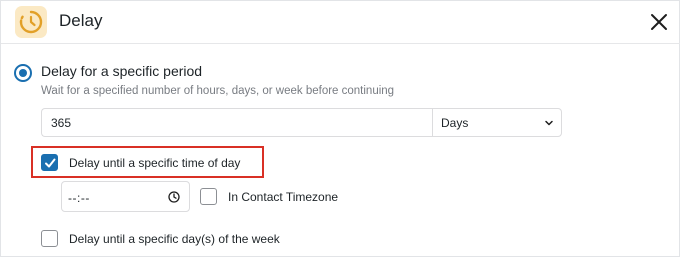 This screenshot has width=680, height=257. What do you see at coordinates (79, 198) in the screenshot?
I see `time-value: --:--` at bounding box center [79, 198].